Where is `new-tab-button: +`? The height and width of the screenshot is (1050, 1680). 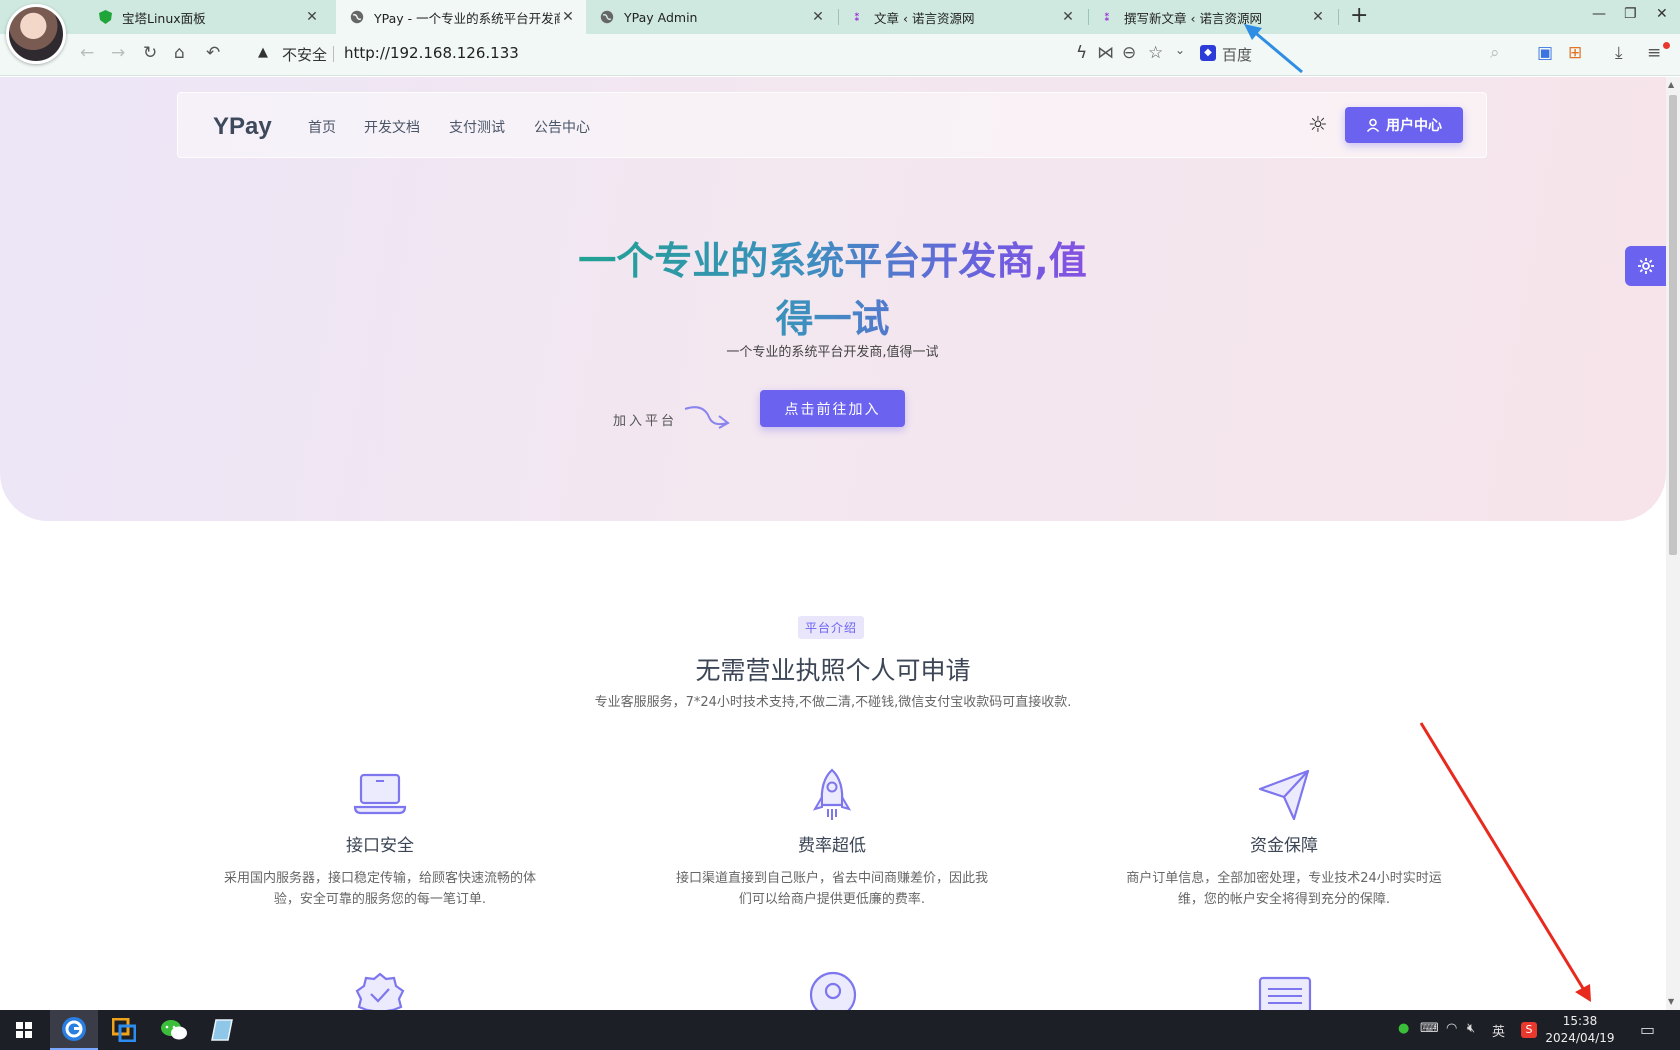
new-tab-button: + is located at coordinates (1359, 15).